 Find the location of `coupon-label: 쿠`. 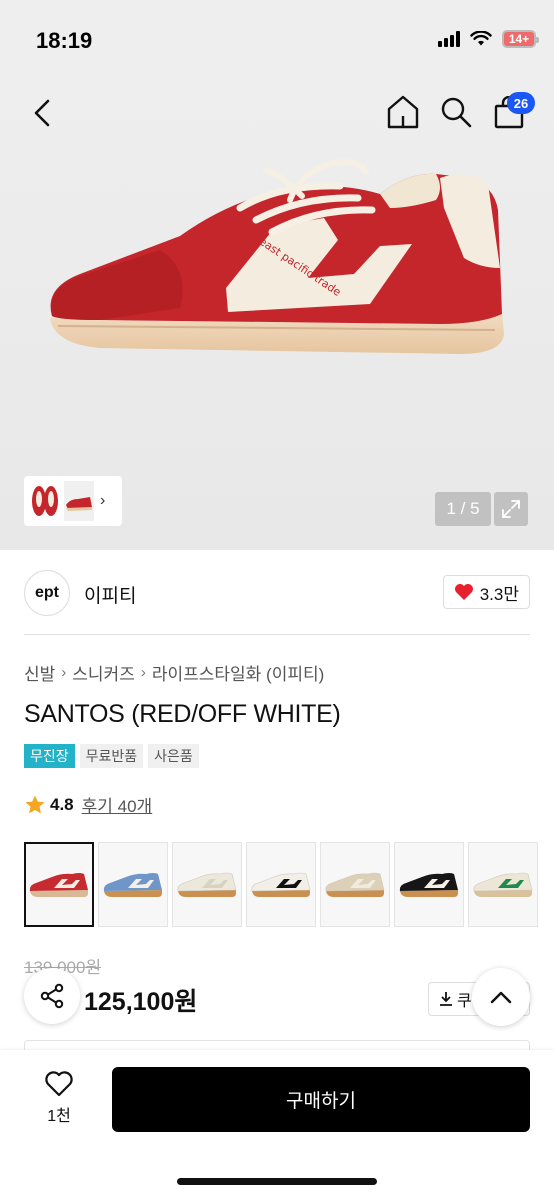

coupon-label: 쿠 is located at coordinates (464, 1001).